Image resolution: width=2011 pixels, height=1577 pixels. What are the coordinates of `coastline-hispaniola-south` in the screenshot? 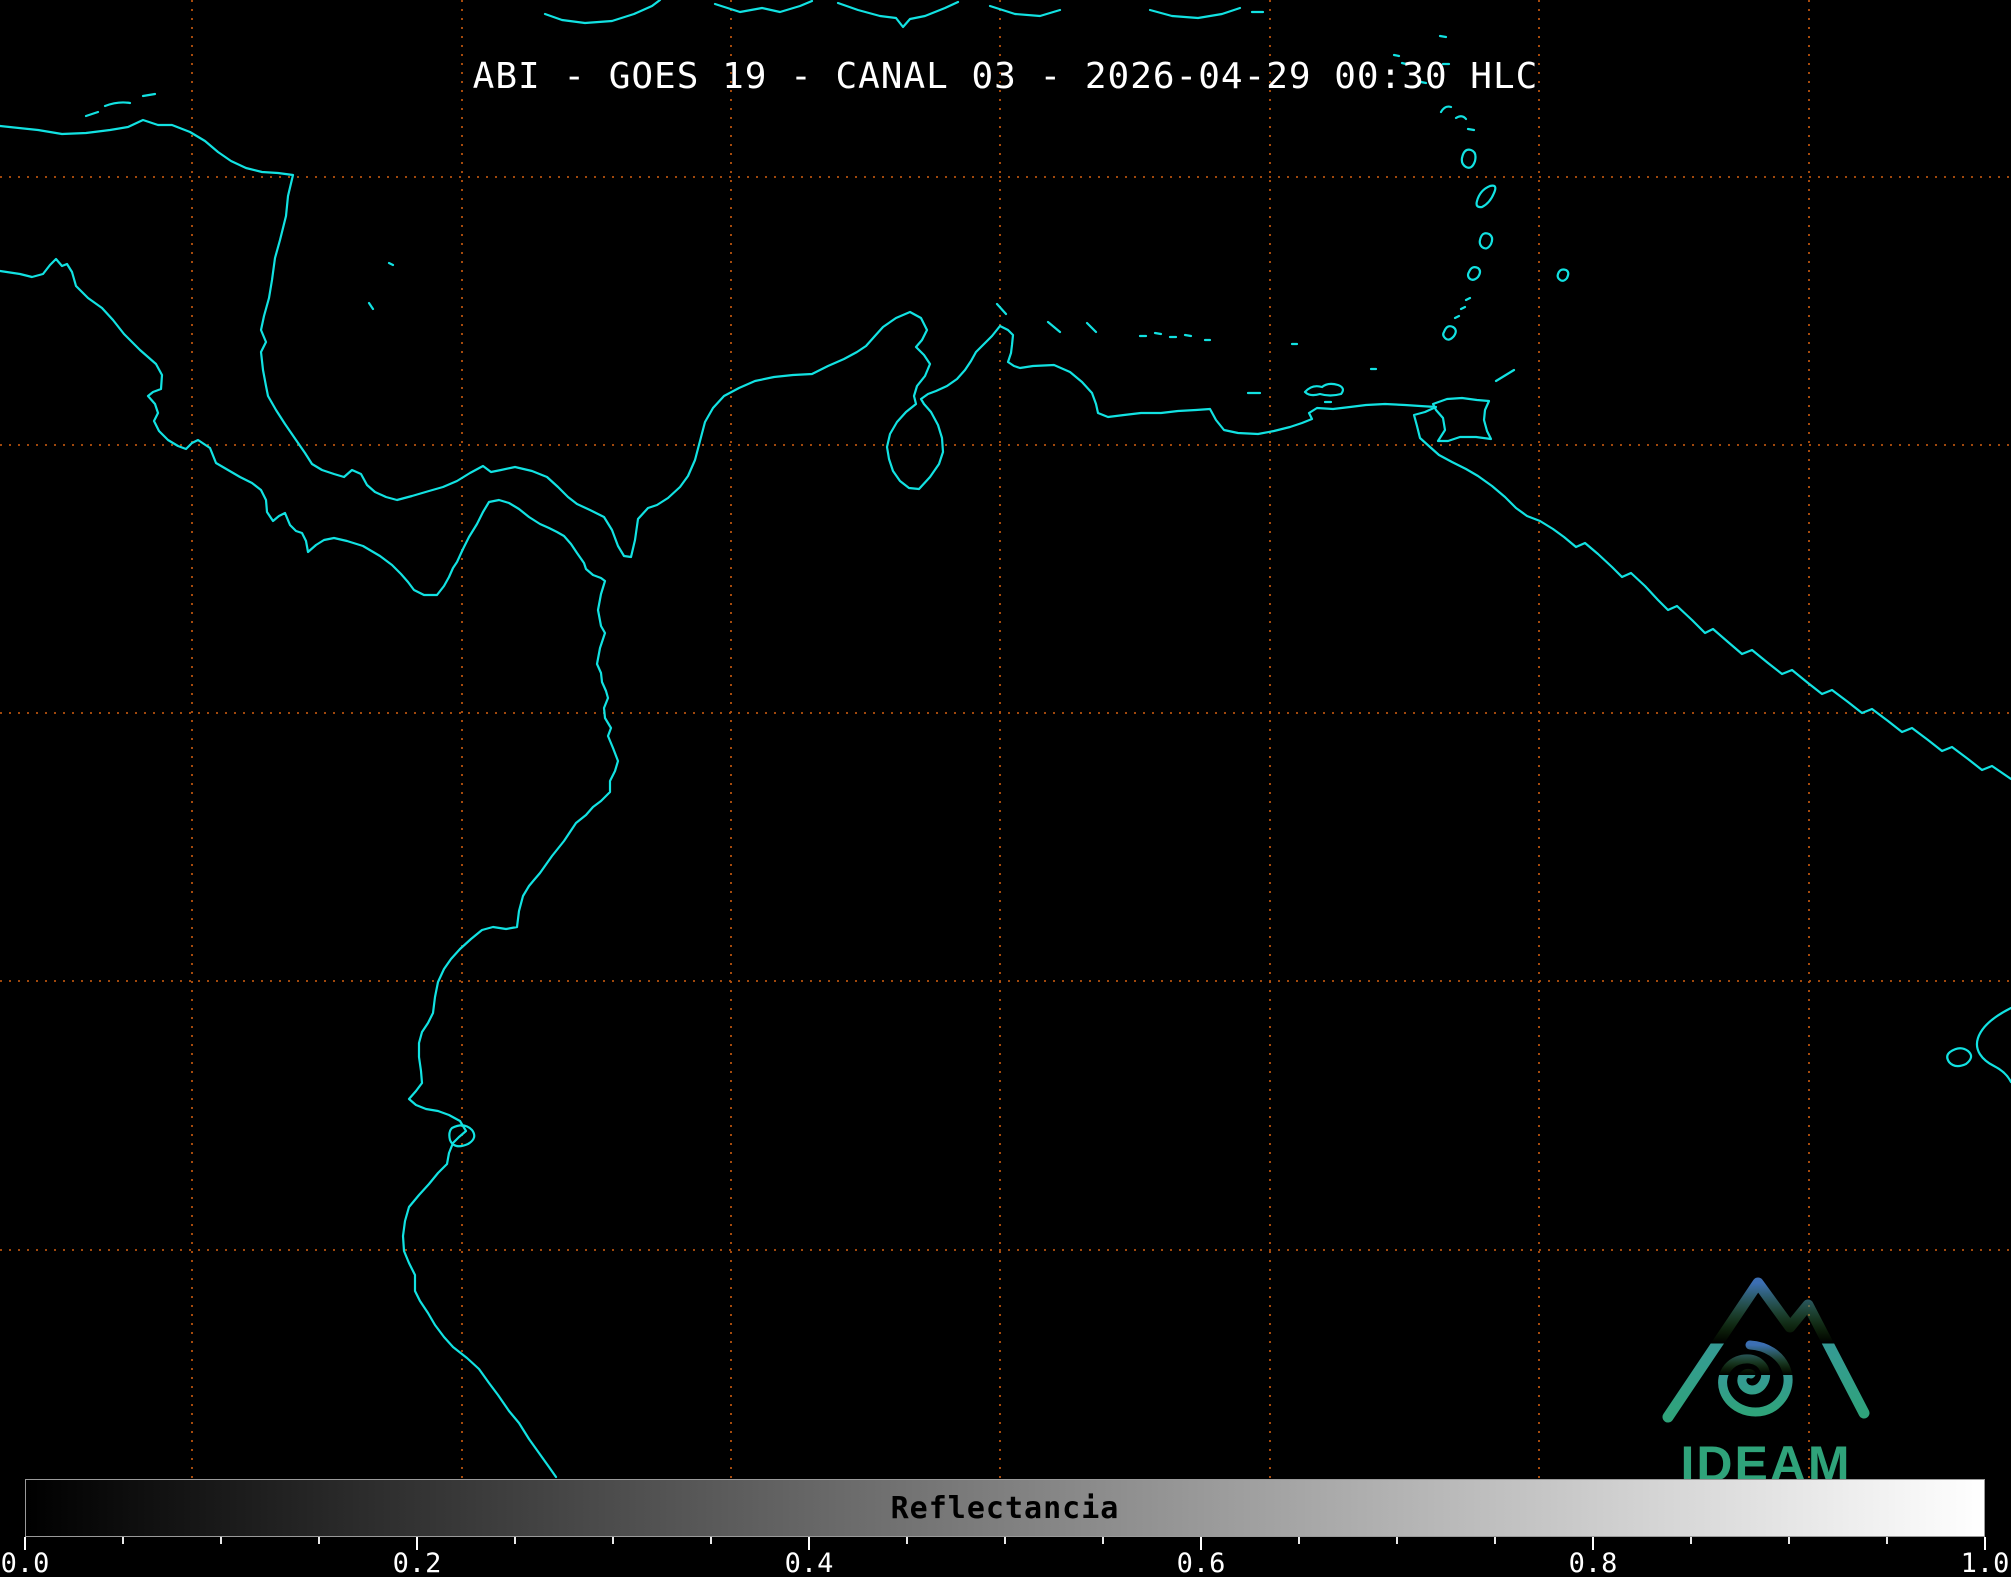 It's located at (887, 14).